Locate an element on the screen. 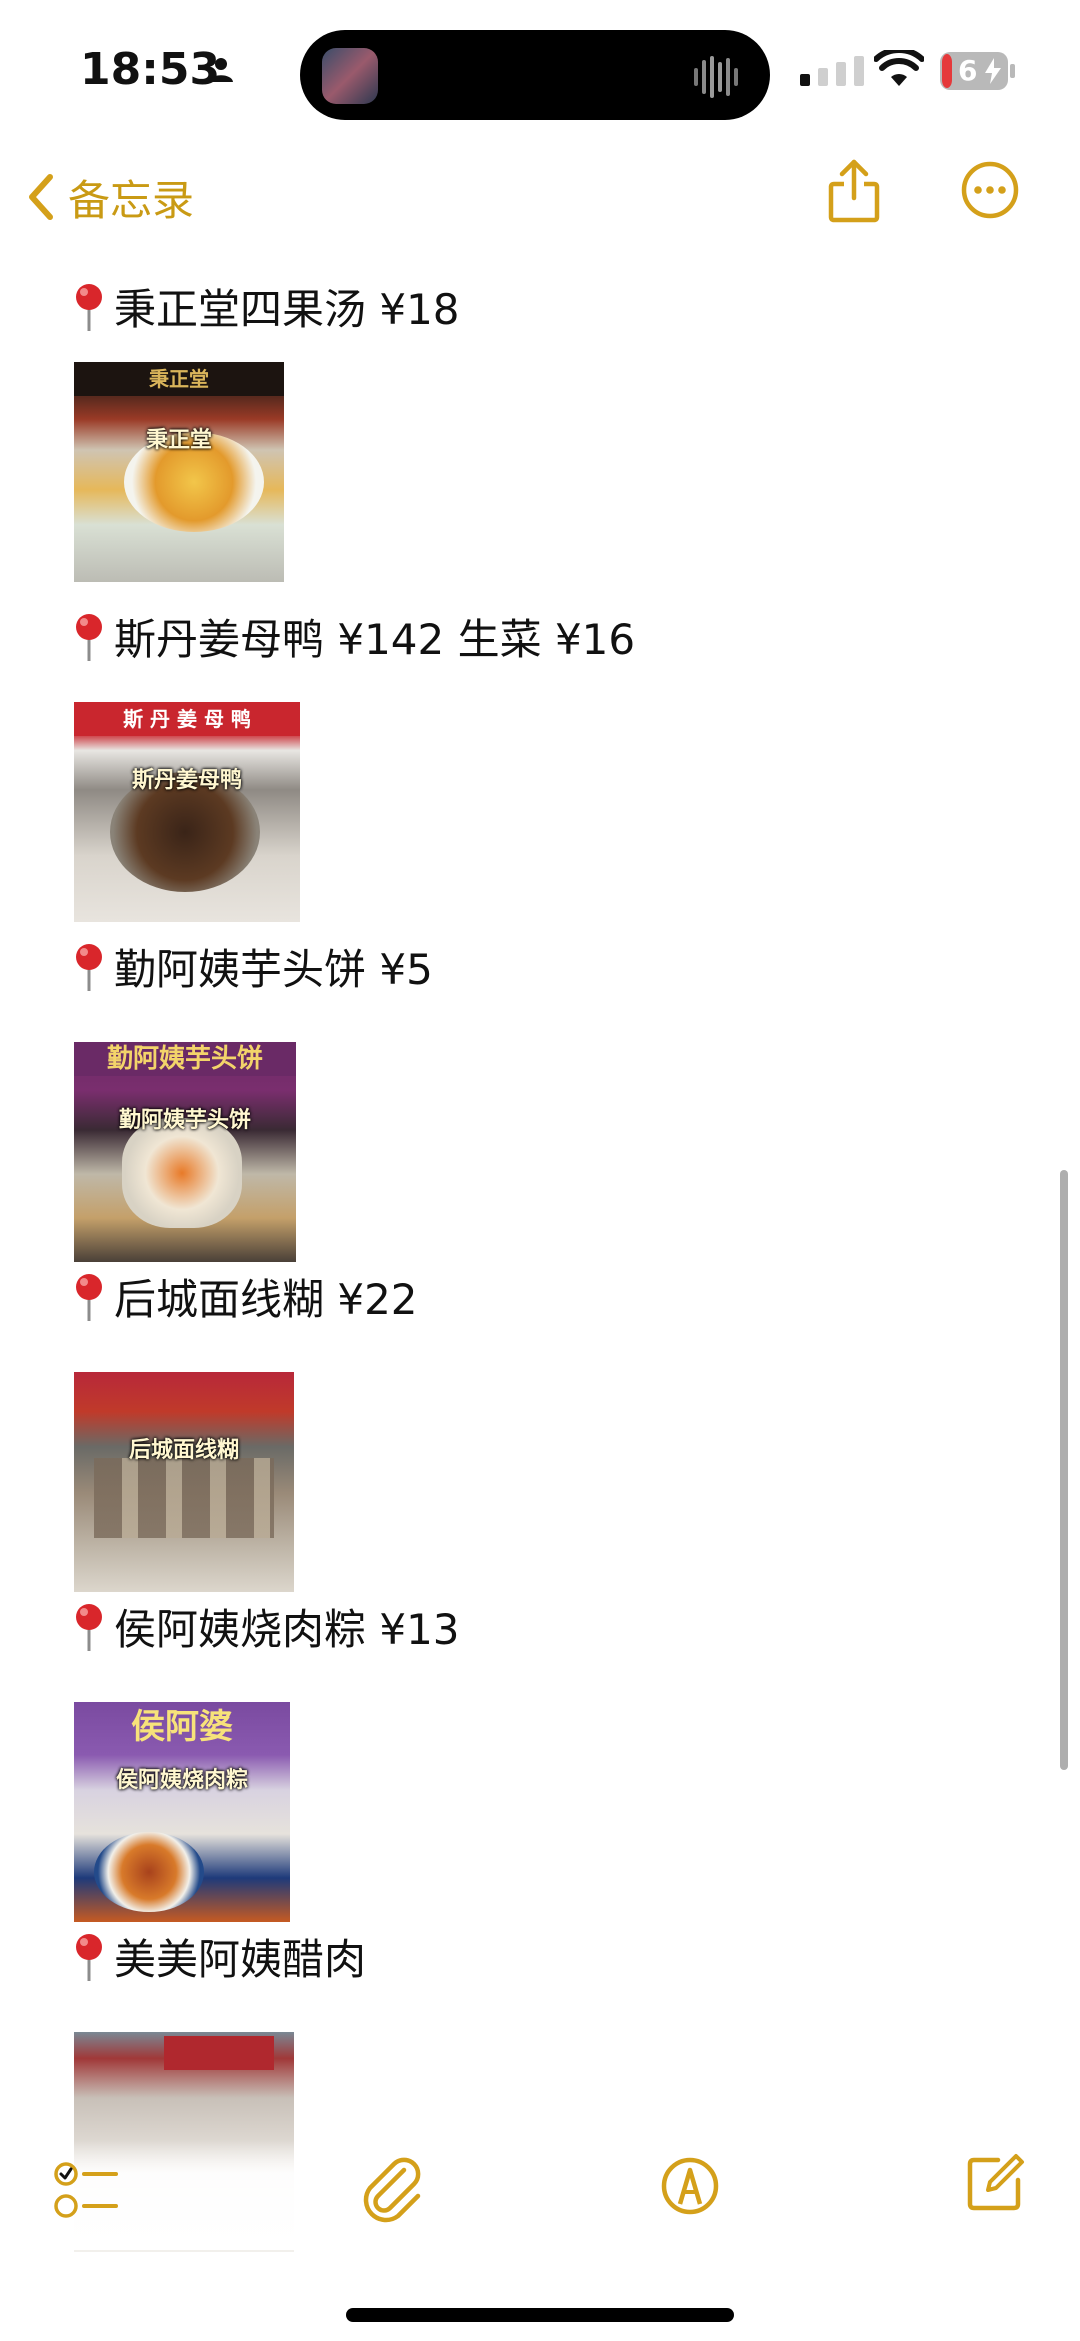 This screenshot has width=1080, height=2341. pen-circle-icon is located at coordinates (690, 2186).